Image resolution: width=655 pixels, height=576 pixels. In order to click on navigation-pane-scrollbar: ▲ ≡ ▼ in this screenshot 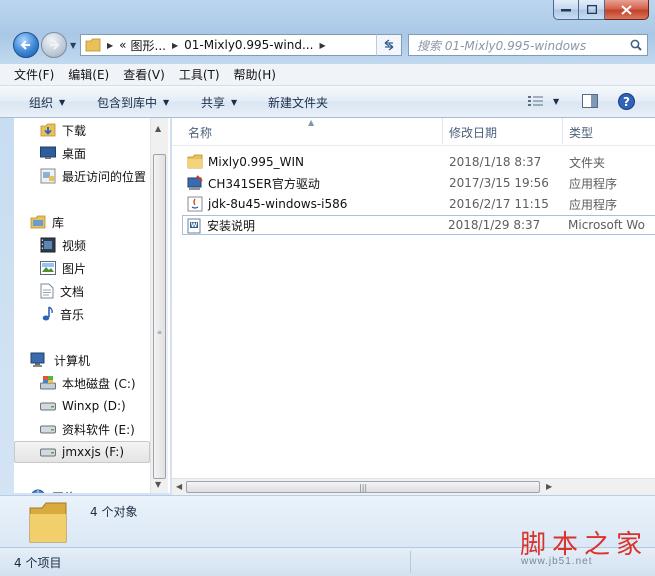, I will do `click(159, 305)`.